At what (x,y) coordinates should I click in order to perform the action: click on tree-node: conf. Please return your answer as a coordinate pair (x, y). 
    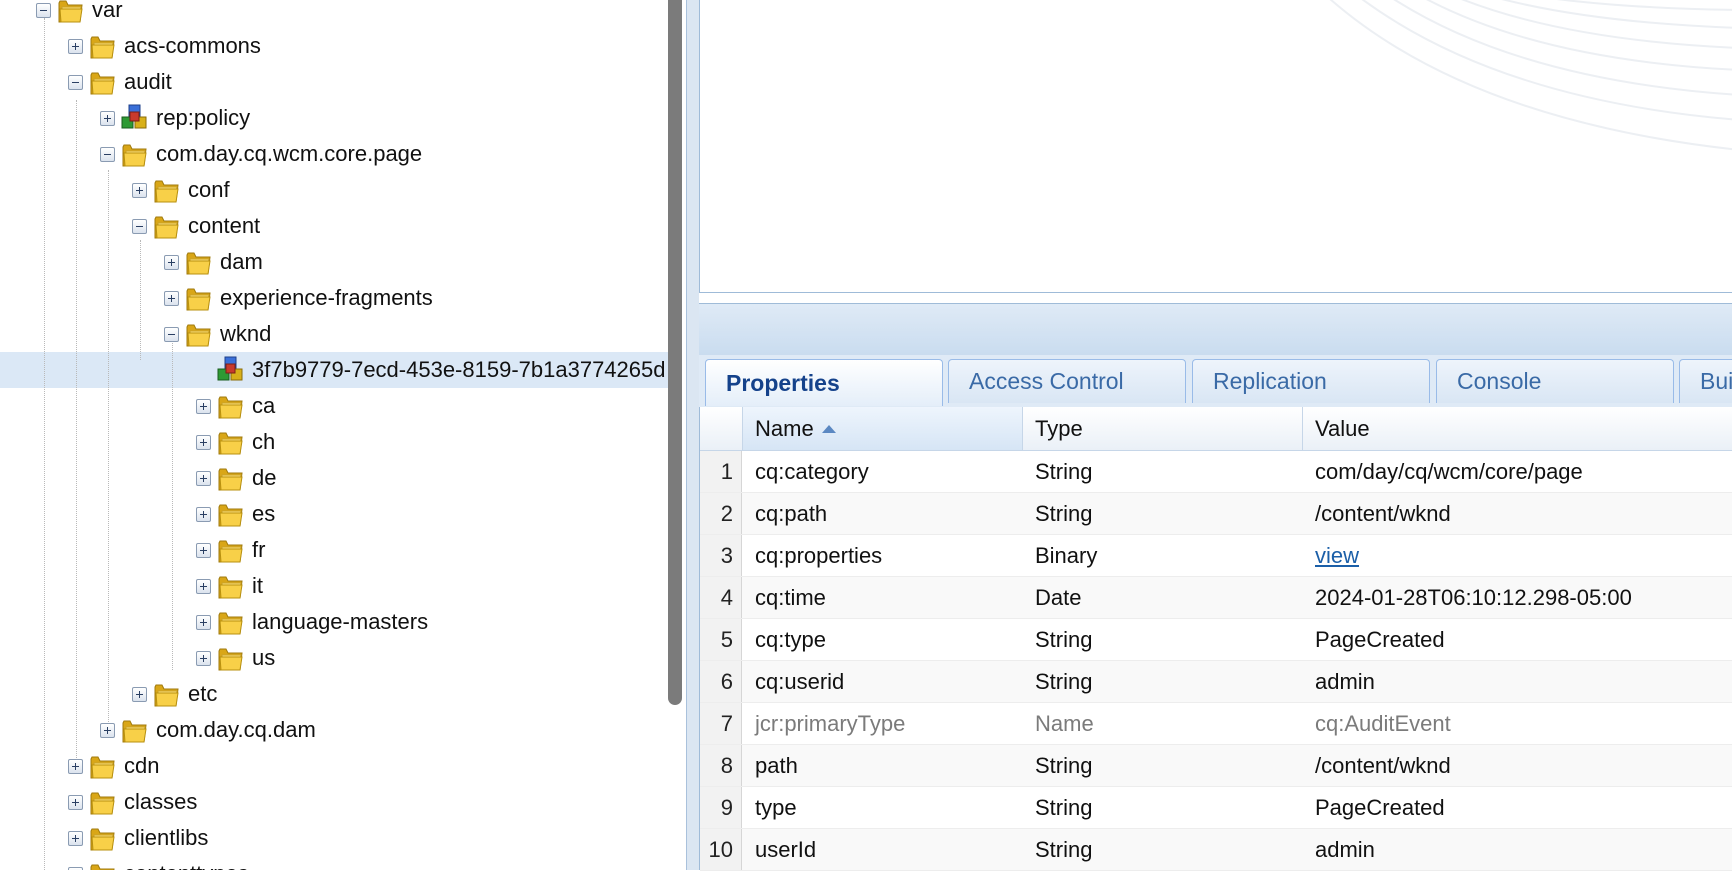
    Looking at the image, I should click on (182, 190).